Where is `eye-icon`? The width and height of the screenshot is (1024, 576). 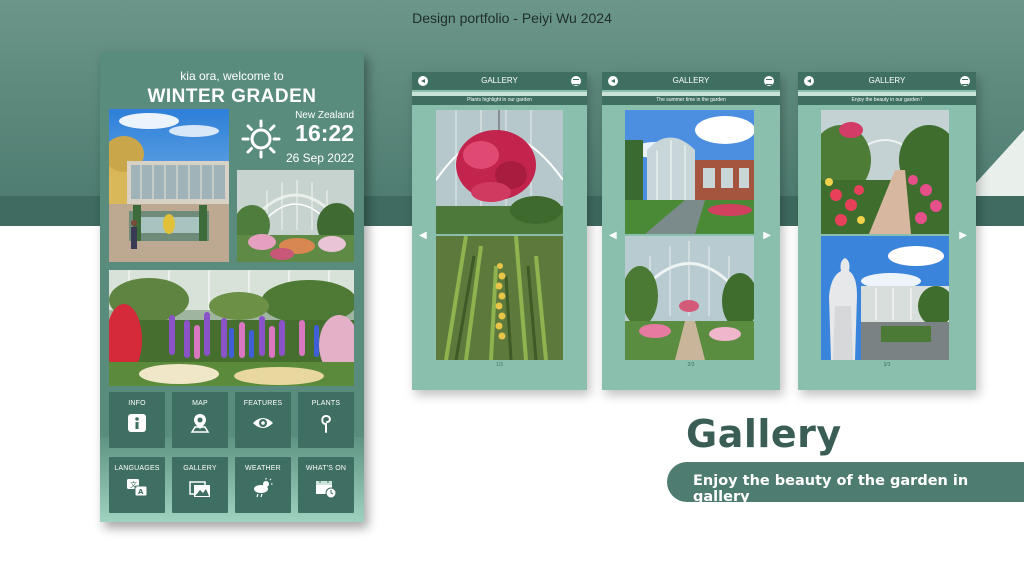
eye-icon is located at coordinates (263, 423).